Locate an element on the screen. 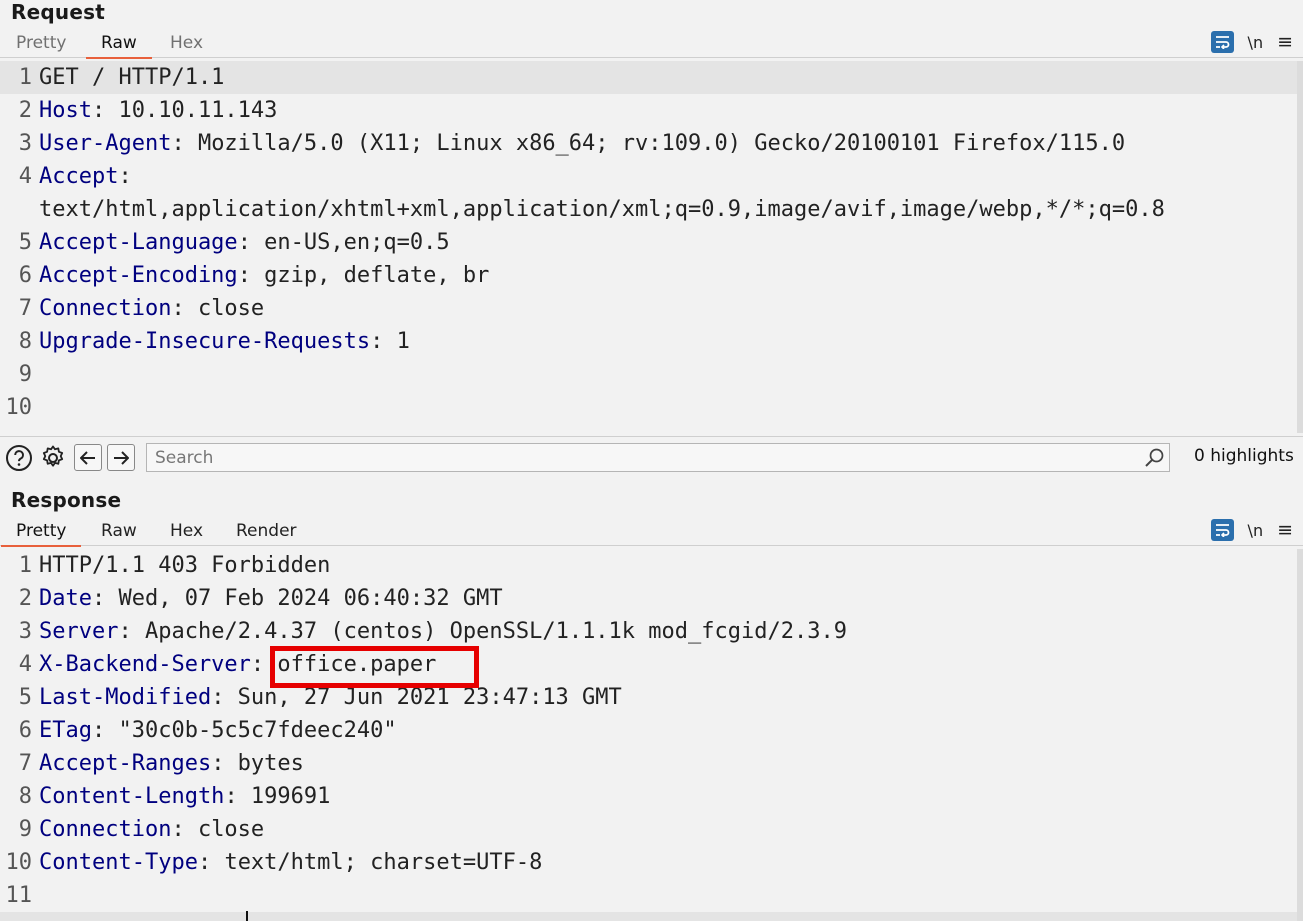 This screenshot has height=921, width=1303. request-tab-pretty: Pretty is located at coordinates (41, 45).